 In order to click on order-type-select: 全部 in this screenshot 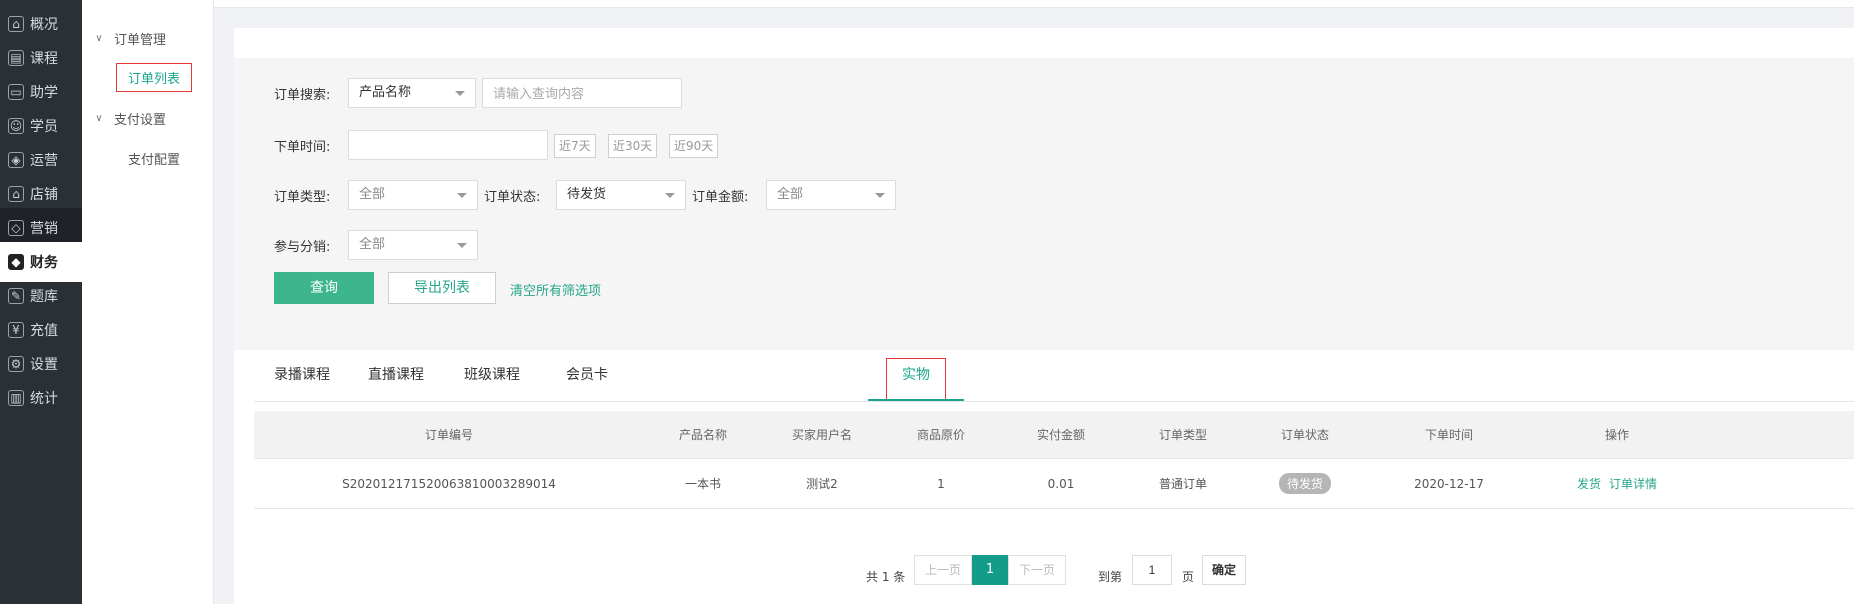, I will do `click(413, 195)`.